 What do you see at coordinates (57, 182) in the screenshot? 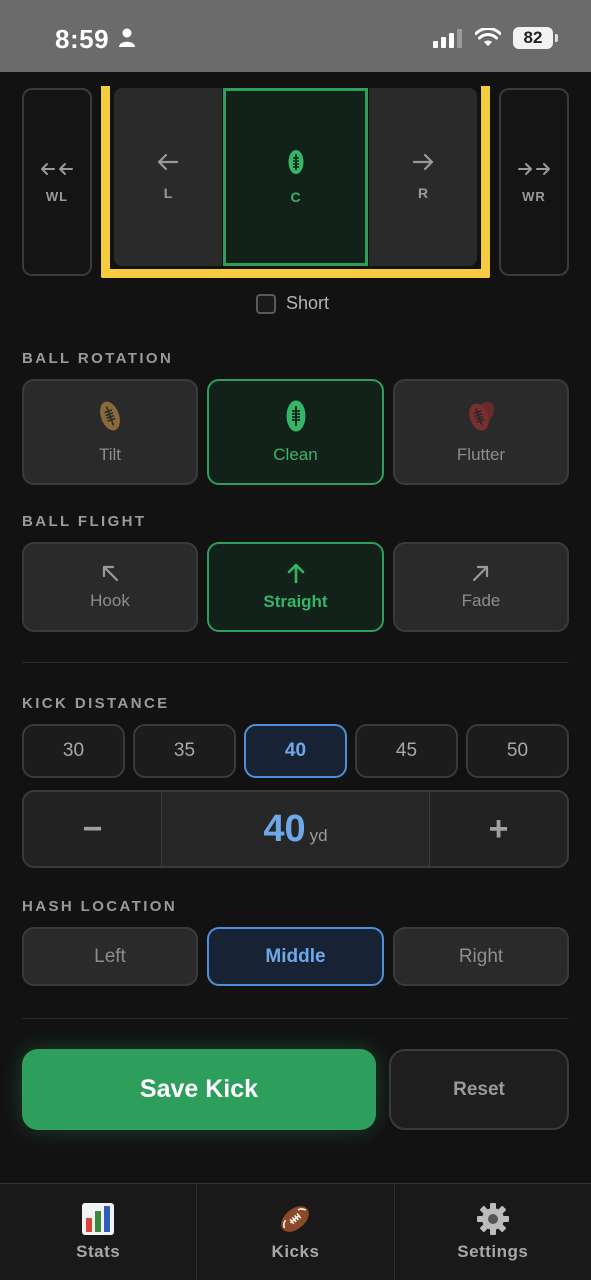
I see `wing-left-button: WL` at bounding box center [57, 182].